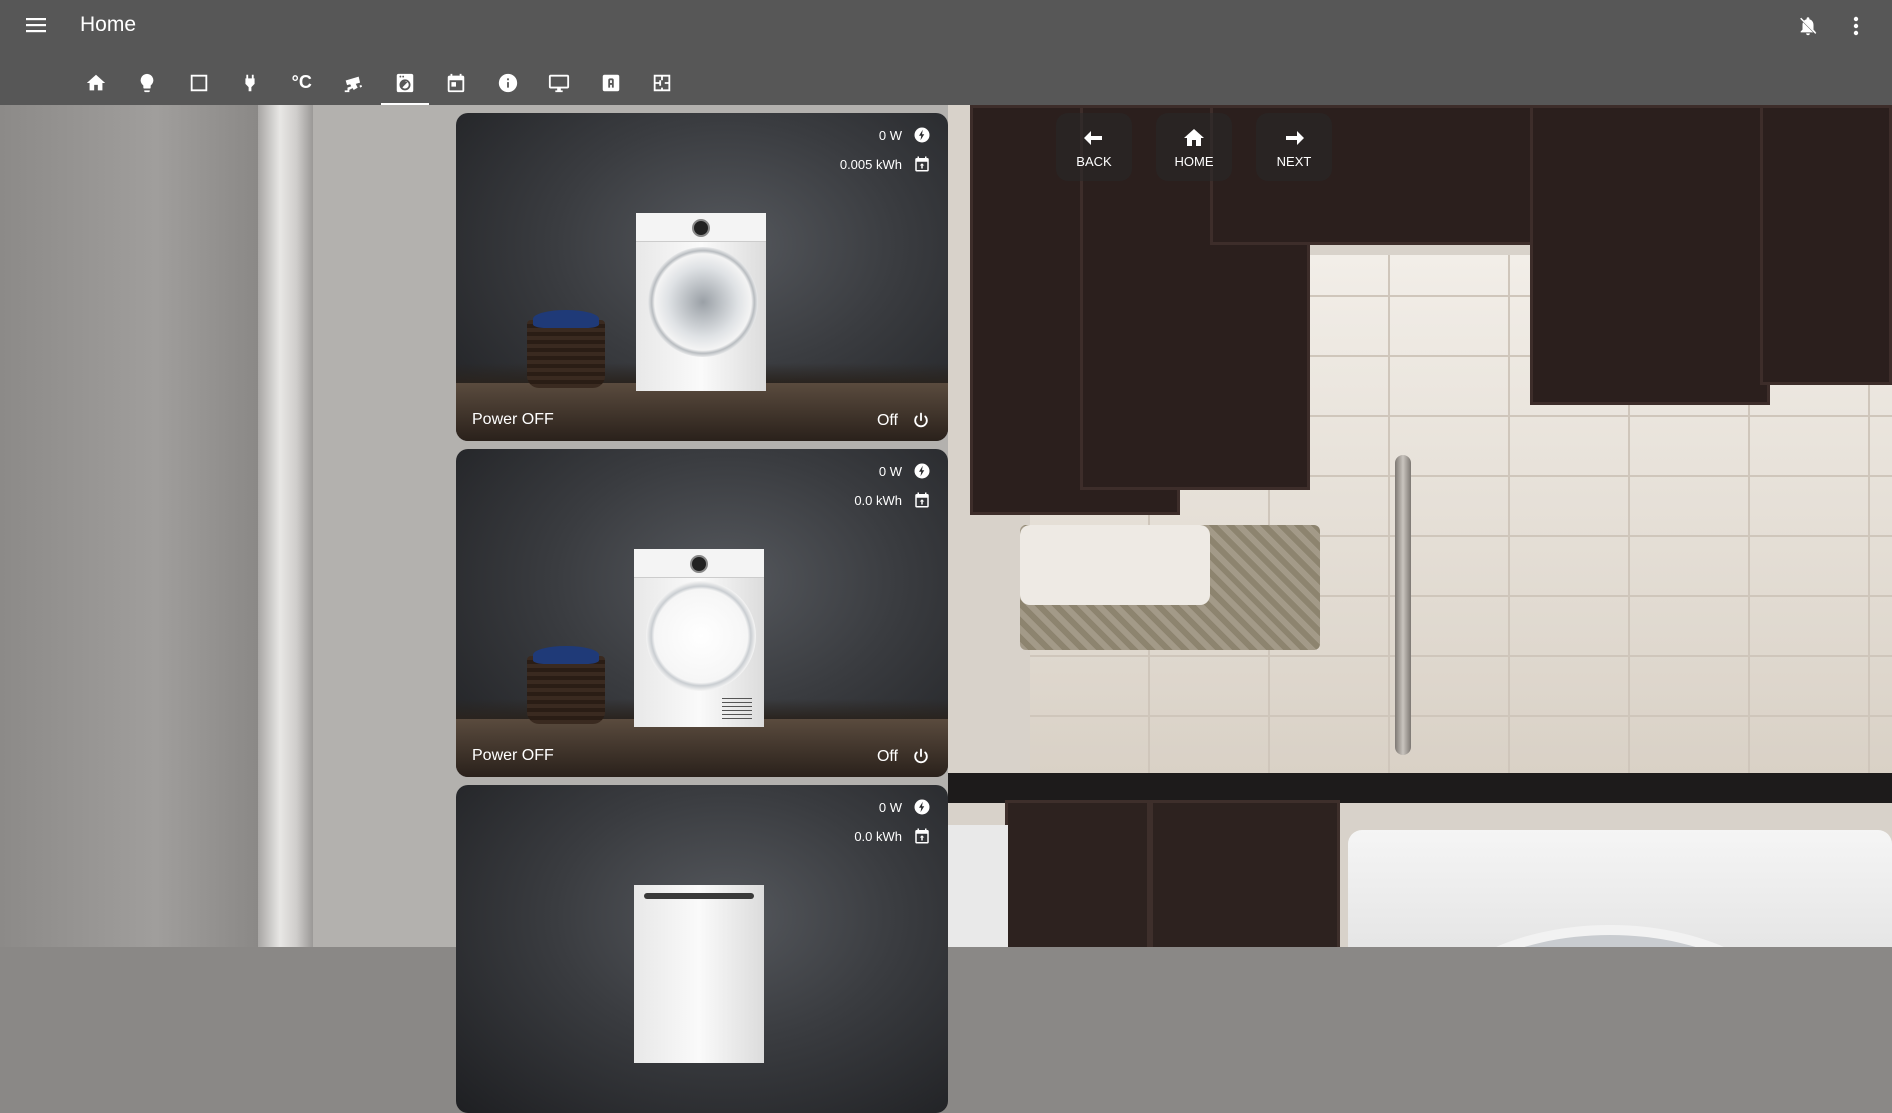 Image resolution: width=1892 pixels, height=1113 pixels. What do you see at coordinates (1294, 161) in the screenshot?
I see `next-label: NEXT` at bounding box center [1294, 161].